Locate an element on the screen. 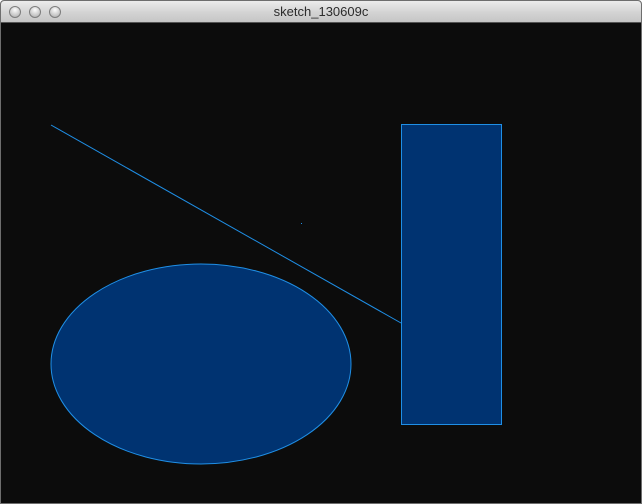 The image size is (642, 504). title-bar: sketch_130609c is located at coordinates (321, 12).